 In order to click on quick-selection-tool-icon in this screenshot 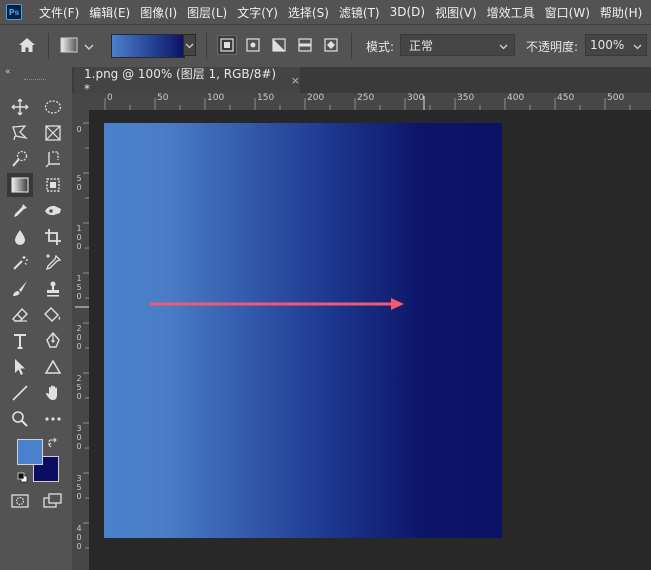, I will do `click(20, 159)`.